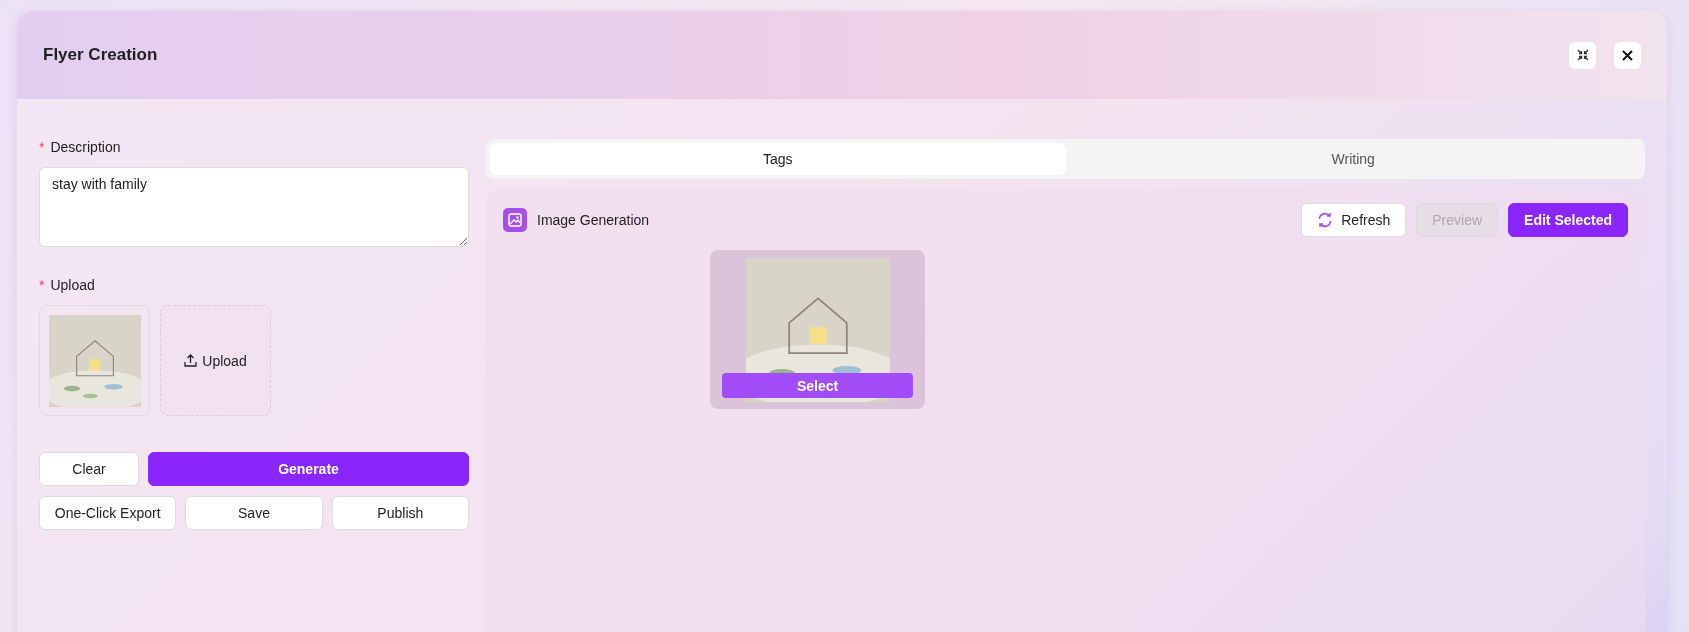 This screenshot has width=1689, height=632. I want to click on action-button: Save, so click(254, 513).